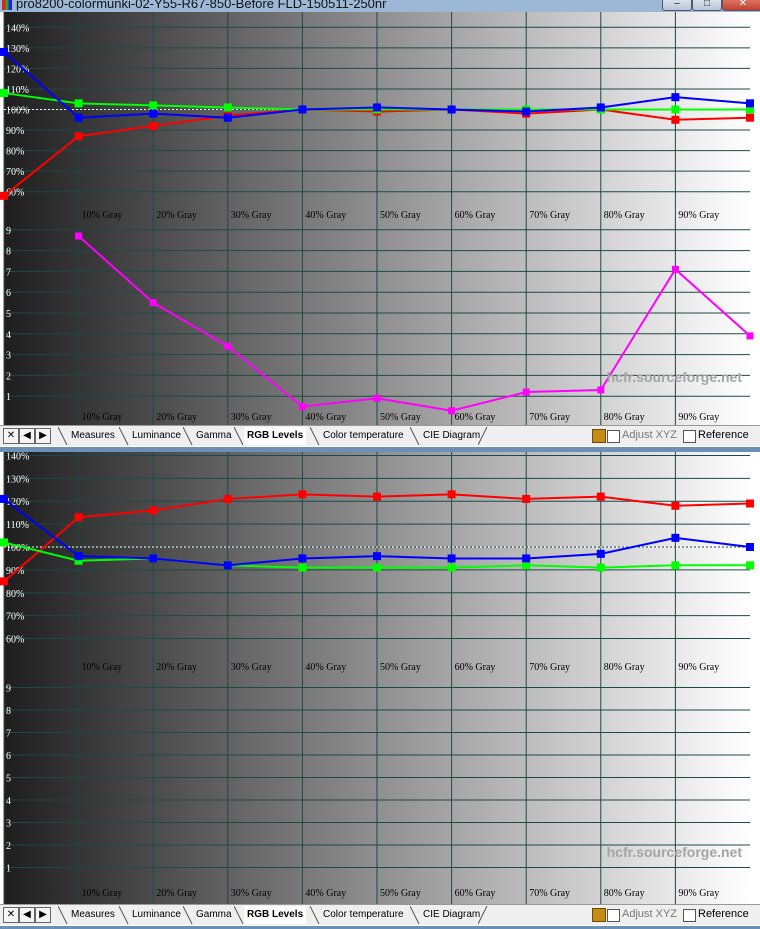  What do you see at coordinates (17, 525) in the screenshot?
I see `y-tick-label: 110%` at bounding box center [17, 525].